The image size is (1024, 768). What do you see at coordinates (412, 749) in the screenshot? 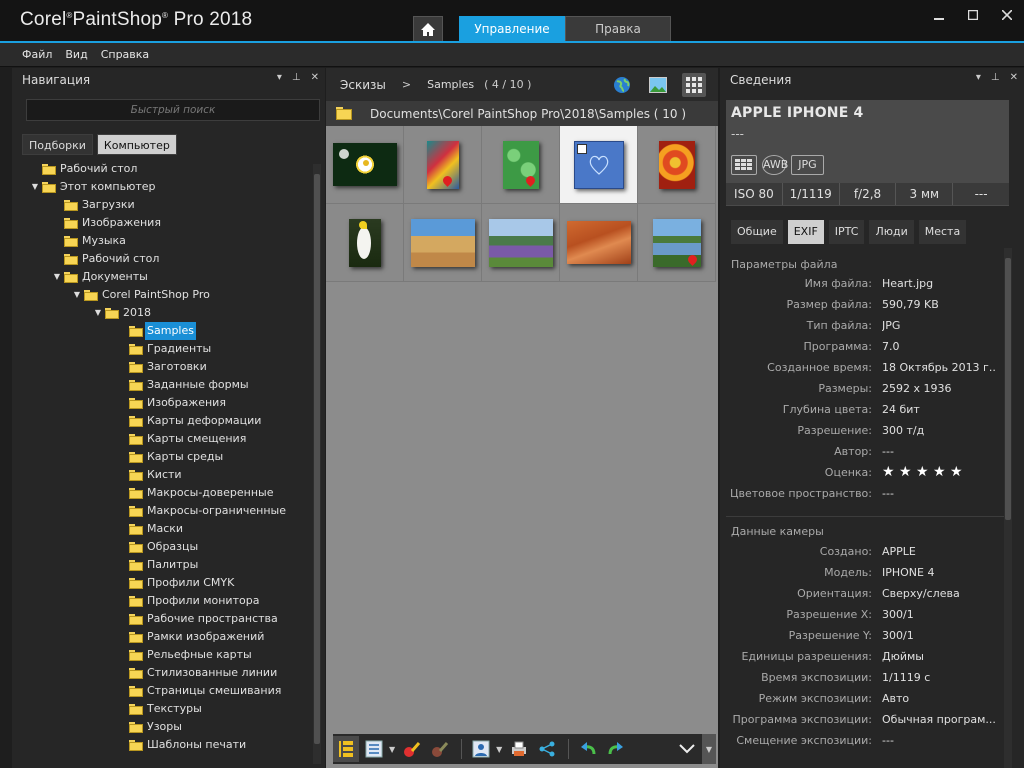
I see `select-tags-button` at bounding box center [412, 749].